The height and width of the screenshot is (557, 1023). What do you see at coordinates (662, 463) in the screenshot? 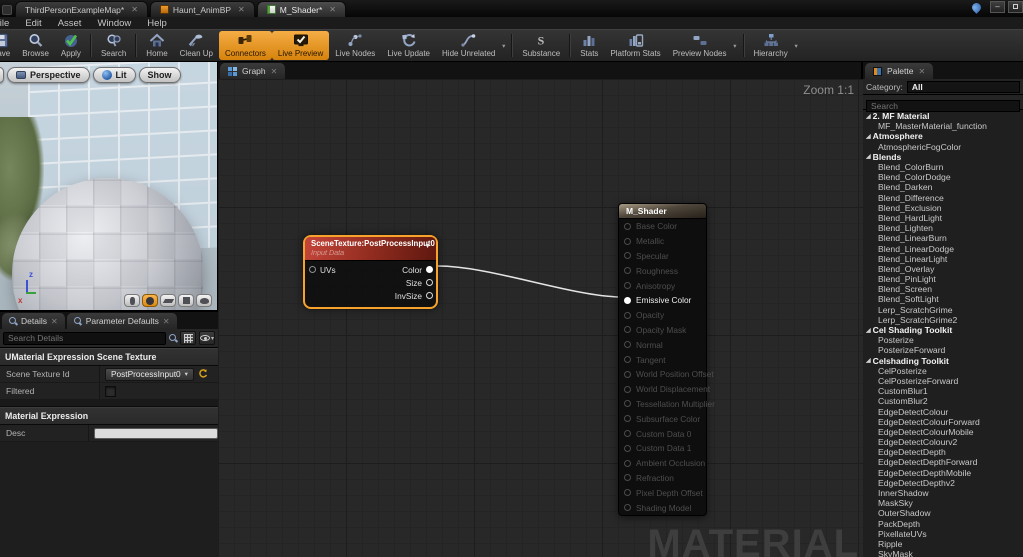
I see `shader-pin-row: Ambient Occlusion` at bounding box center [662, 463].